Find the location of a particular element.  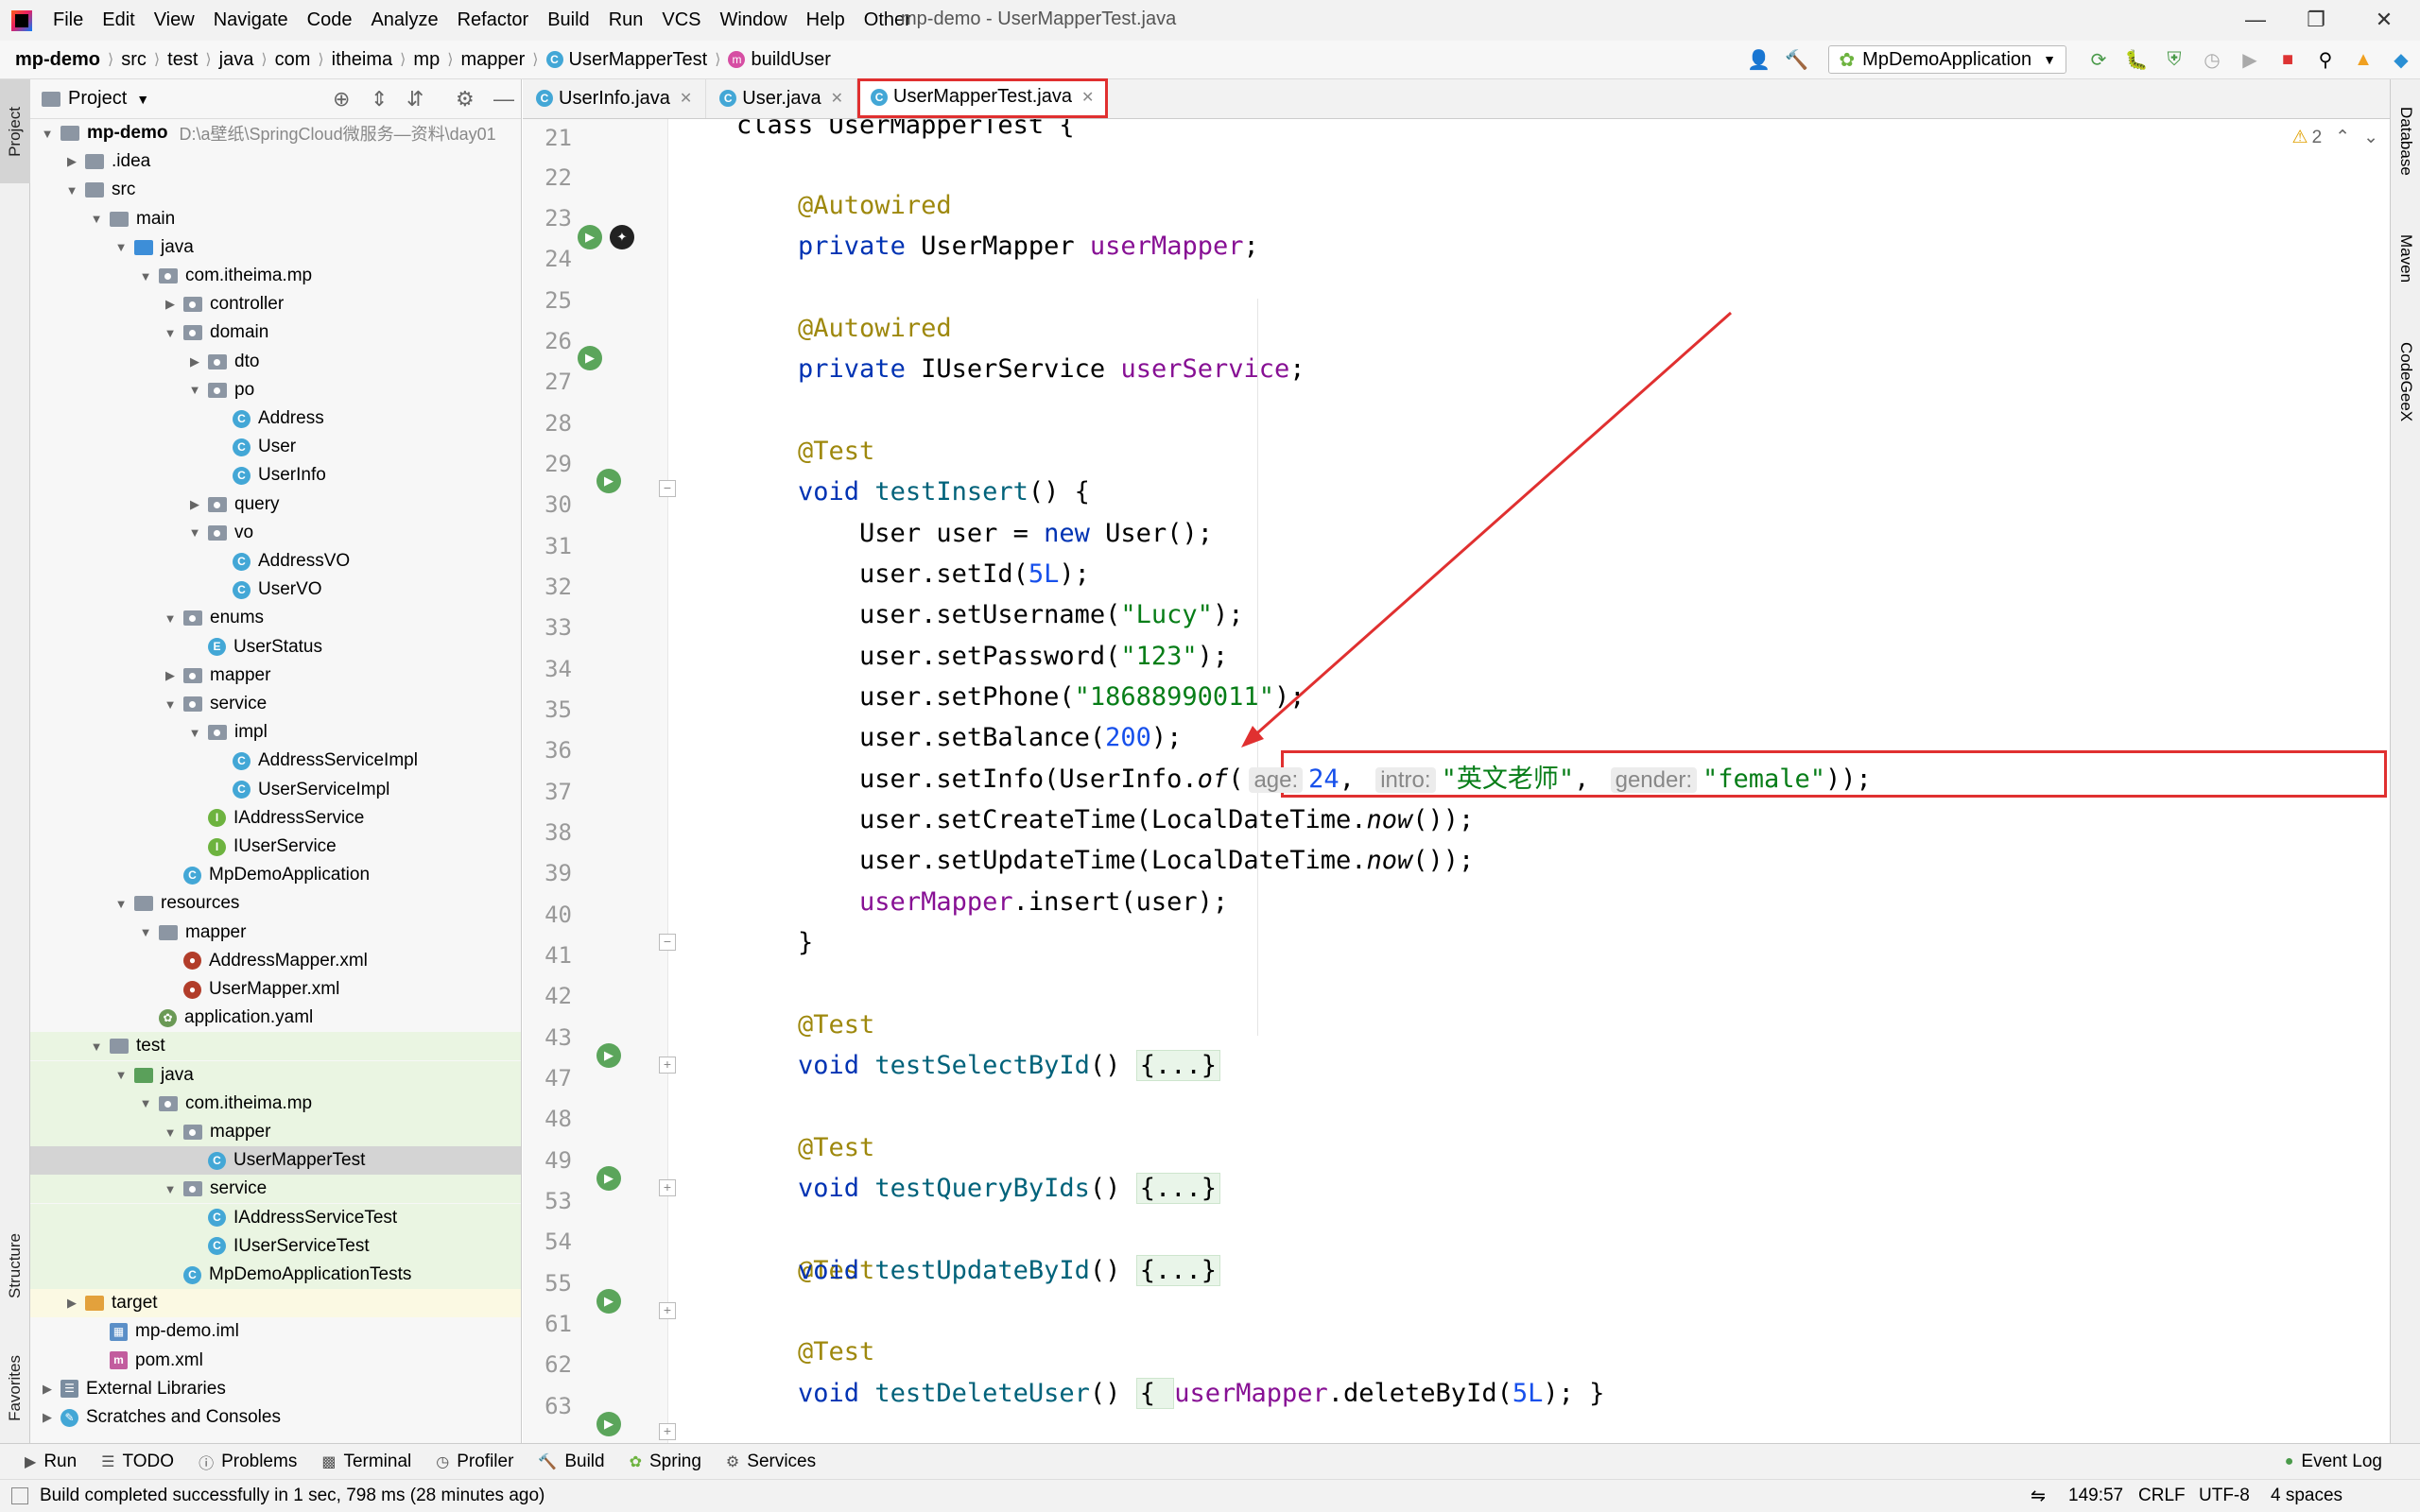

indent-setting: 4 spaces is located at coordinates (2306, 1496).